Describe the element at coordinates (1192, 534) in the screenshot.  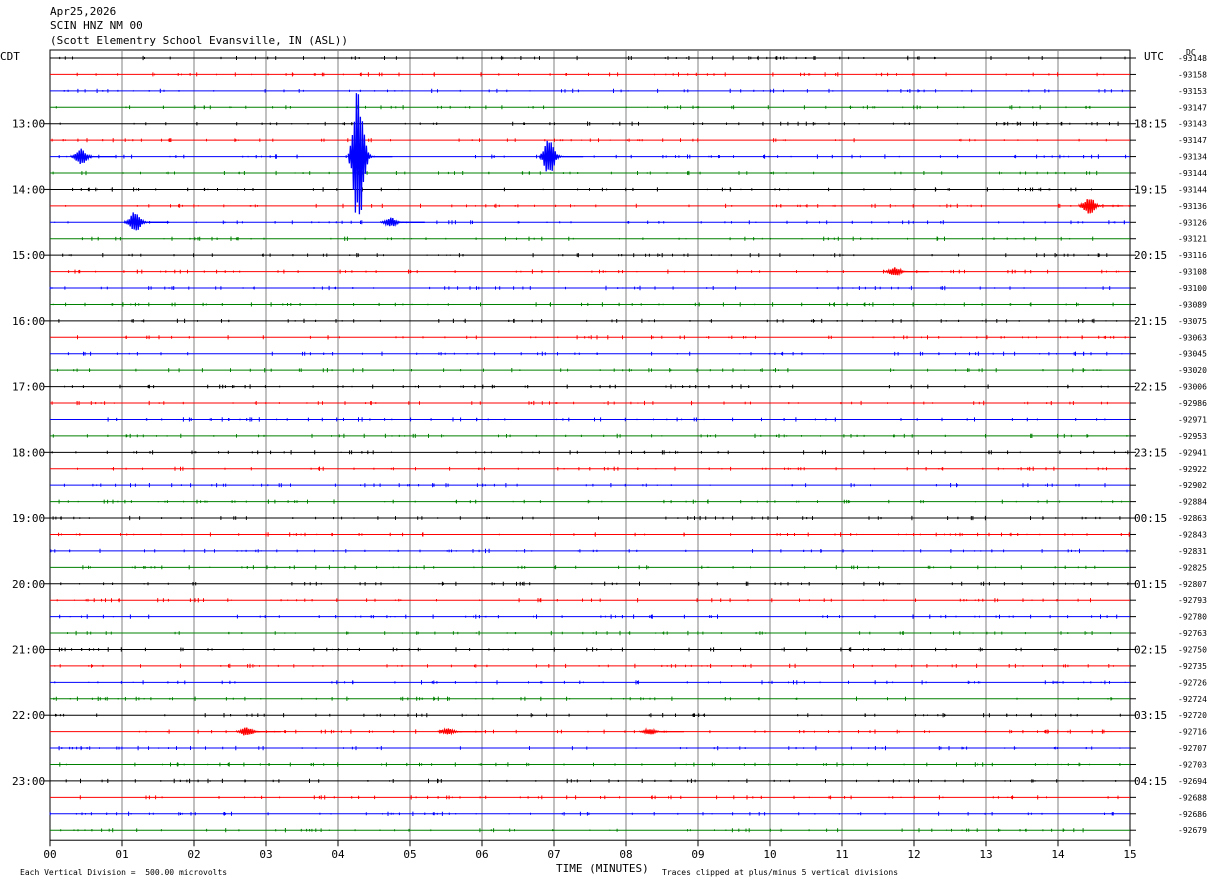
I see `dc-offset-label: -92843` at that location.